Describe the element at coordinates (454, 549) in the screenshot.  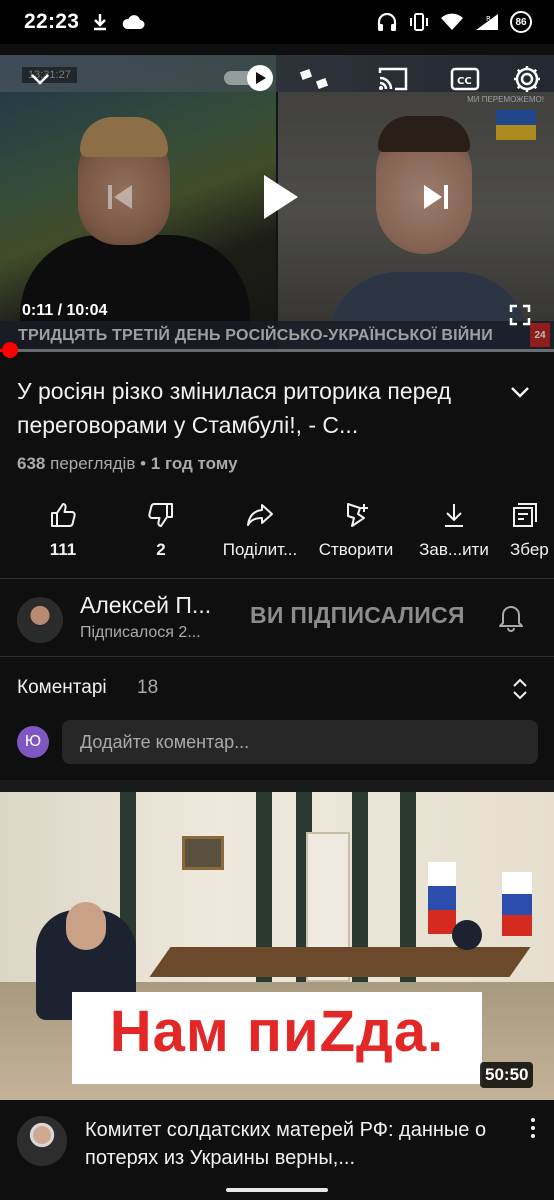
I see `download-label: Зав...ити` at that location.